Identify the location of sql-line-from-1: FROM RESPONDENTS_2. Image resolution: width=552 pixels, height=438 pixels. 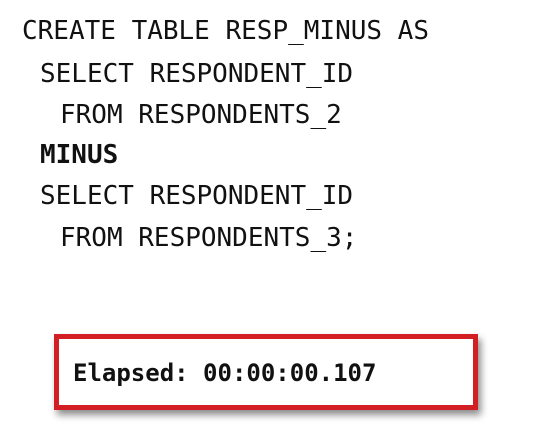
(201, 115).